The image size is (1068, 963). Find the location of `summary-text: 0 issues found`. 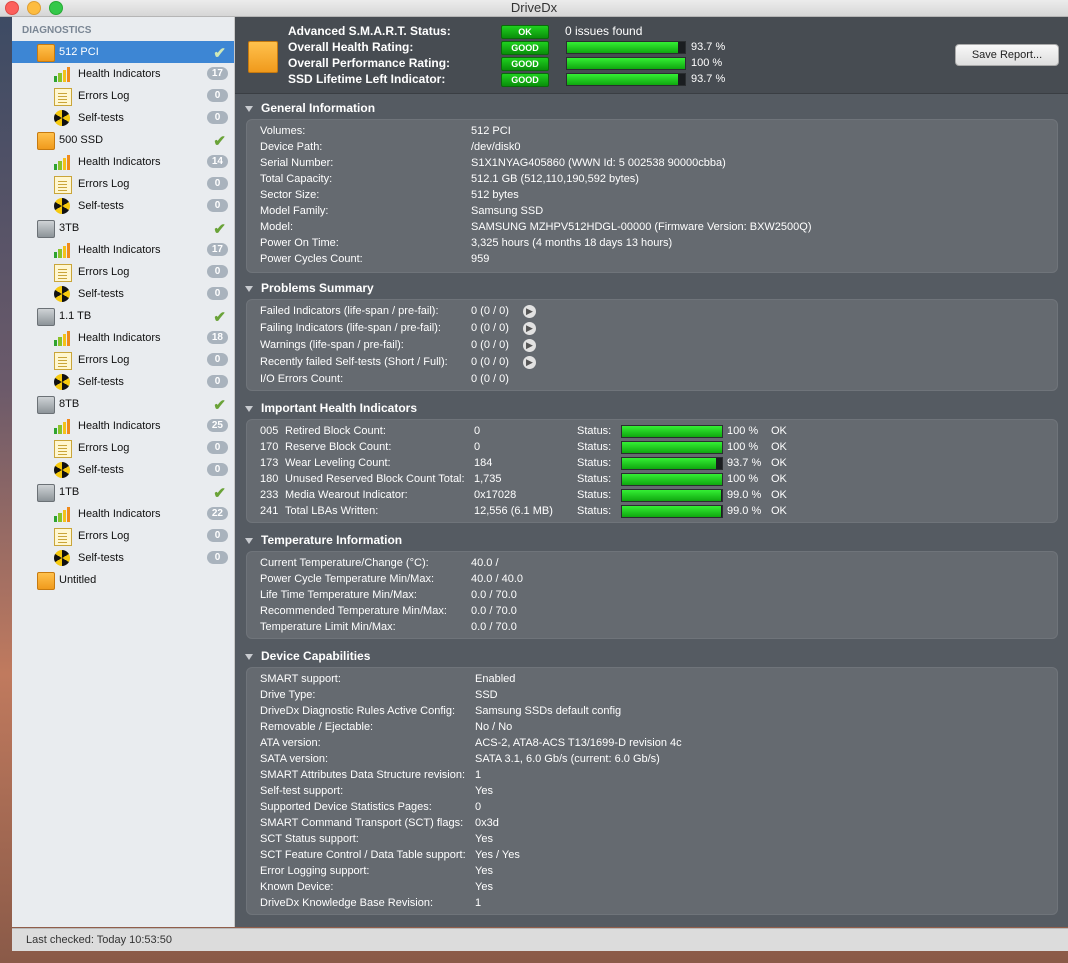

summary-text: 0 issues found is located at coordinates (604, 31).